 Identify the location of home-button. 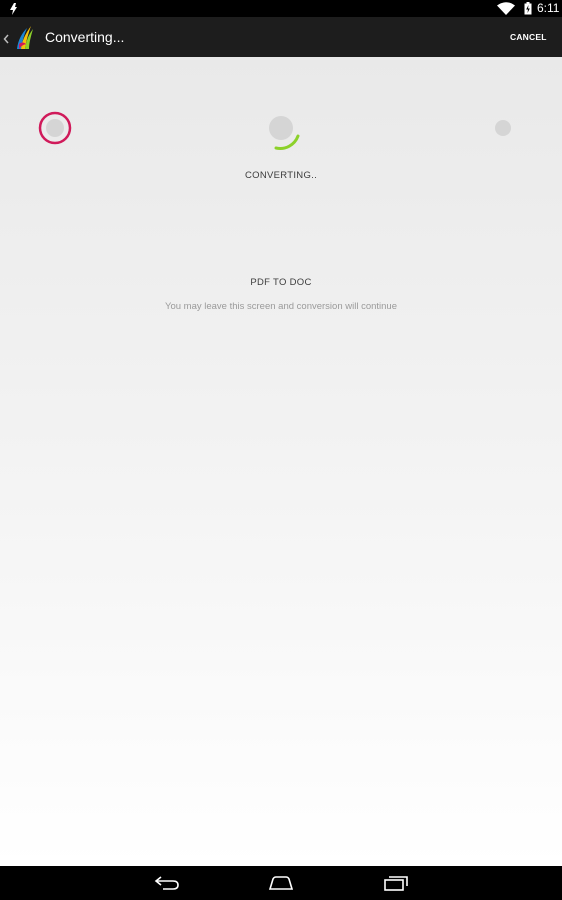
(281, 883).